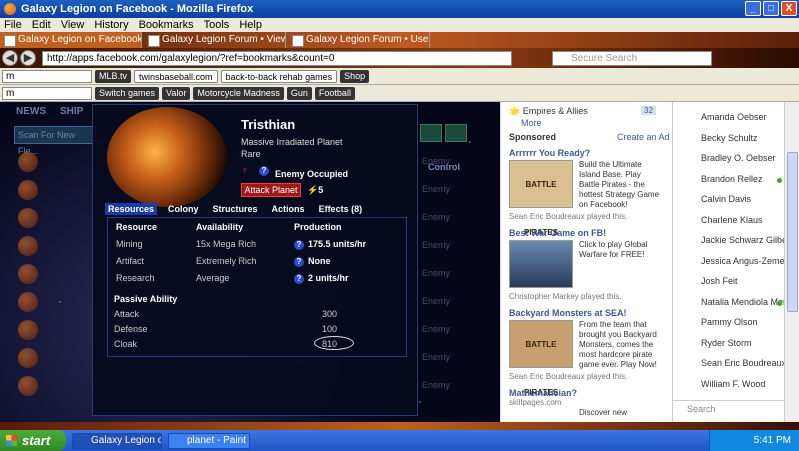 This screenshot has width=799, height=451. I want to click on ad-title: Mathematician?, so click(586, 393).